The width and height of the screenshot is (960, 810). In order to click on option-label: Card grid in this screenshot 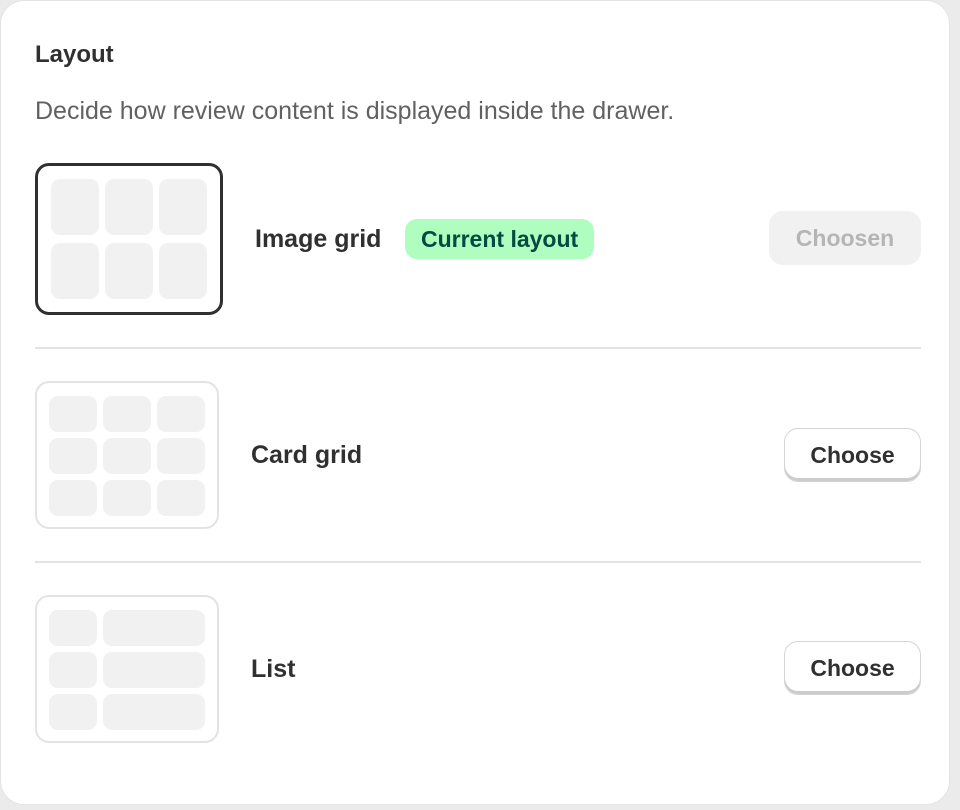, I will do `click(307, 455)`.